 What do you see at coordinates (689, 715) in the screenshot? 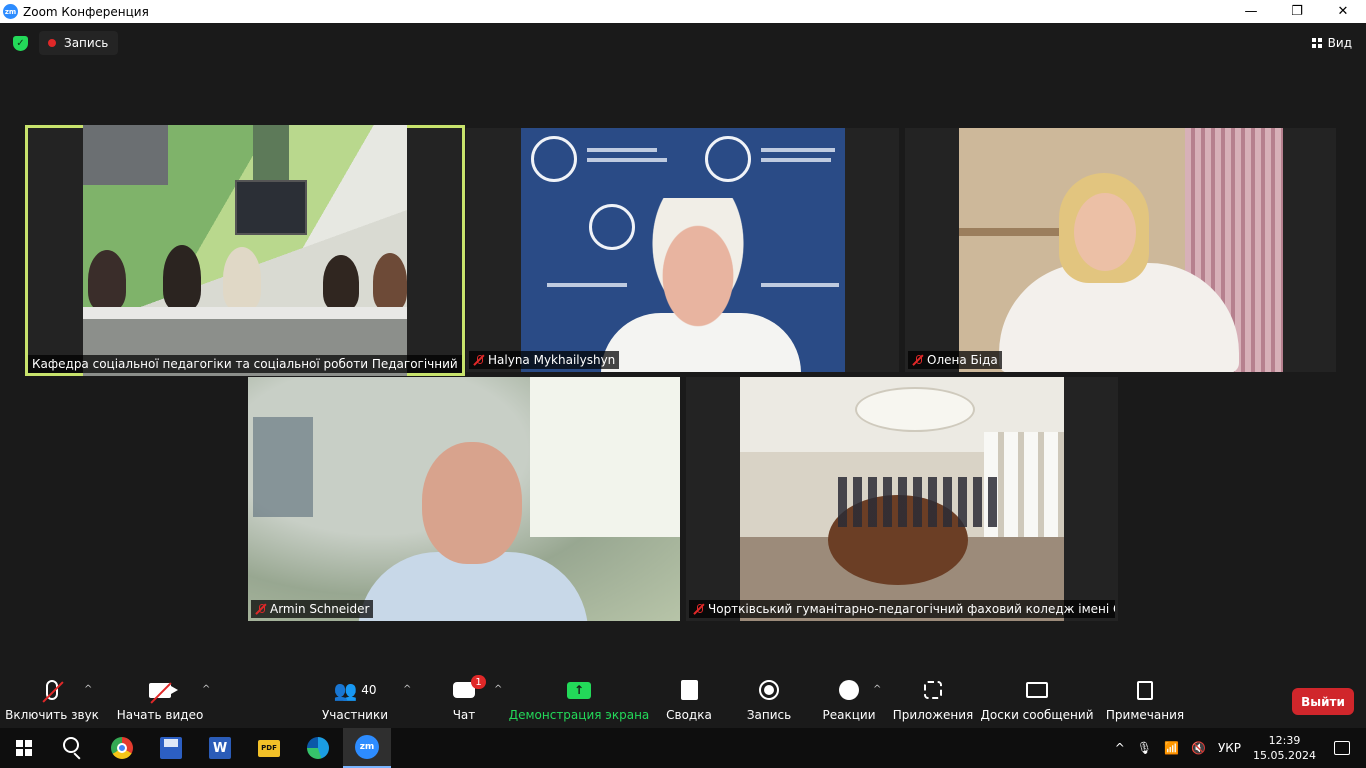
I see `summary-label: Сводка` at bounding box center [689, 715].